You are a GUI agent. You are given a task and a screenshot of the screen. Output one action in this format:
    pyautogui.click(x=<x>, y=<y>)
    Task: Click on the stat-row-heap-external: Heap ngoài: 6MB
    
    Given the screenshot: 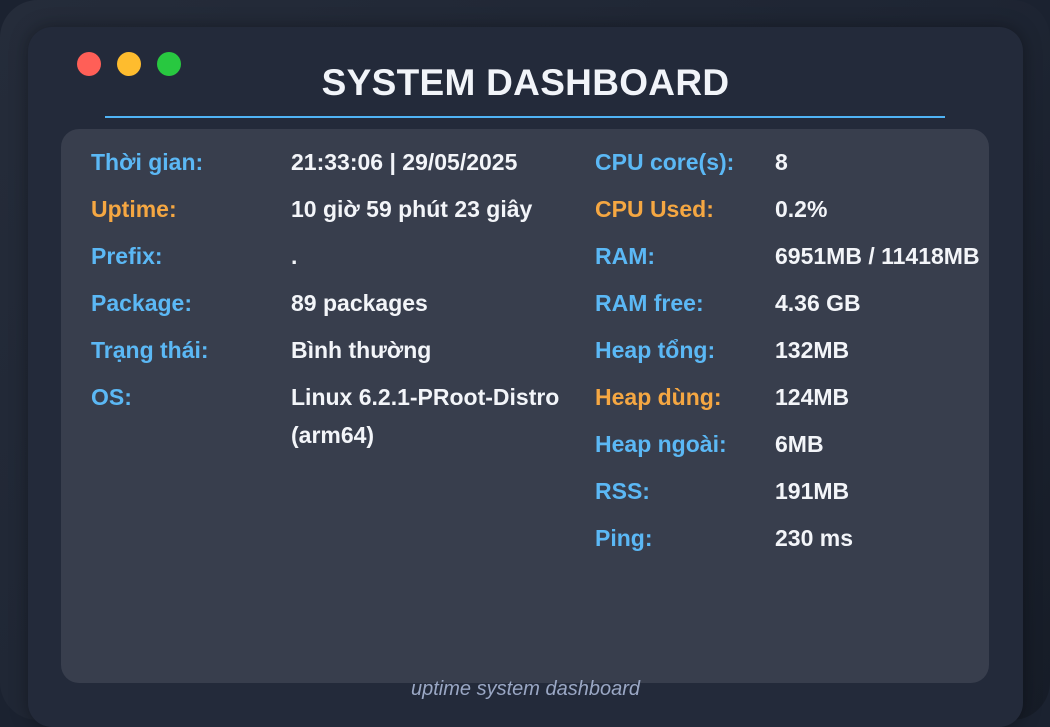 What is the action you would take?
    pyautogui.click(x=795, y=444)
    